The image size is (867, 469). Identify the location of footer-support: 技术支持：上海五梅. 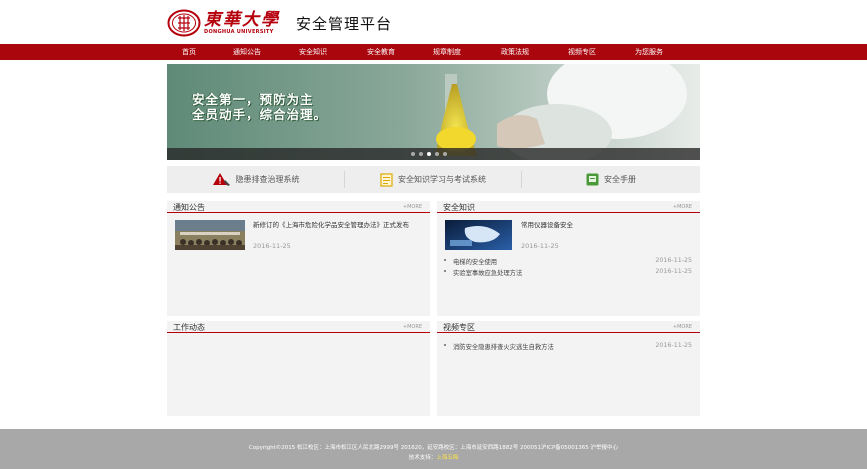
(433, 457).